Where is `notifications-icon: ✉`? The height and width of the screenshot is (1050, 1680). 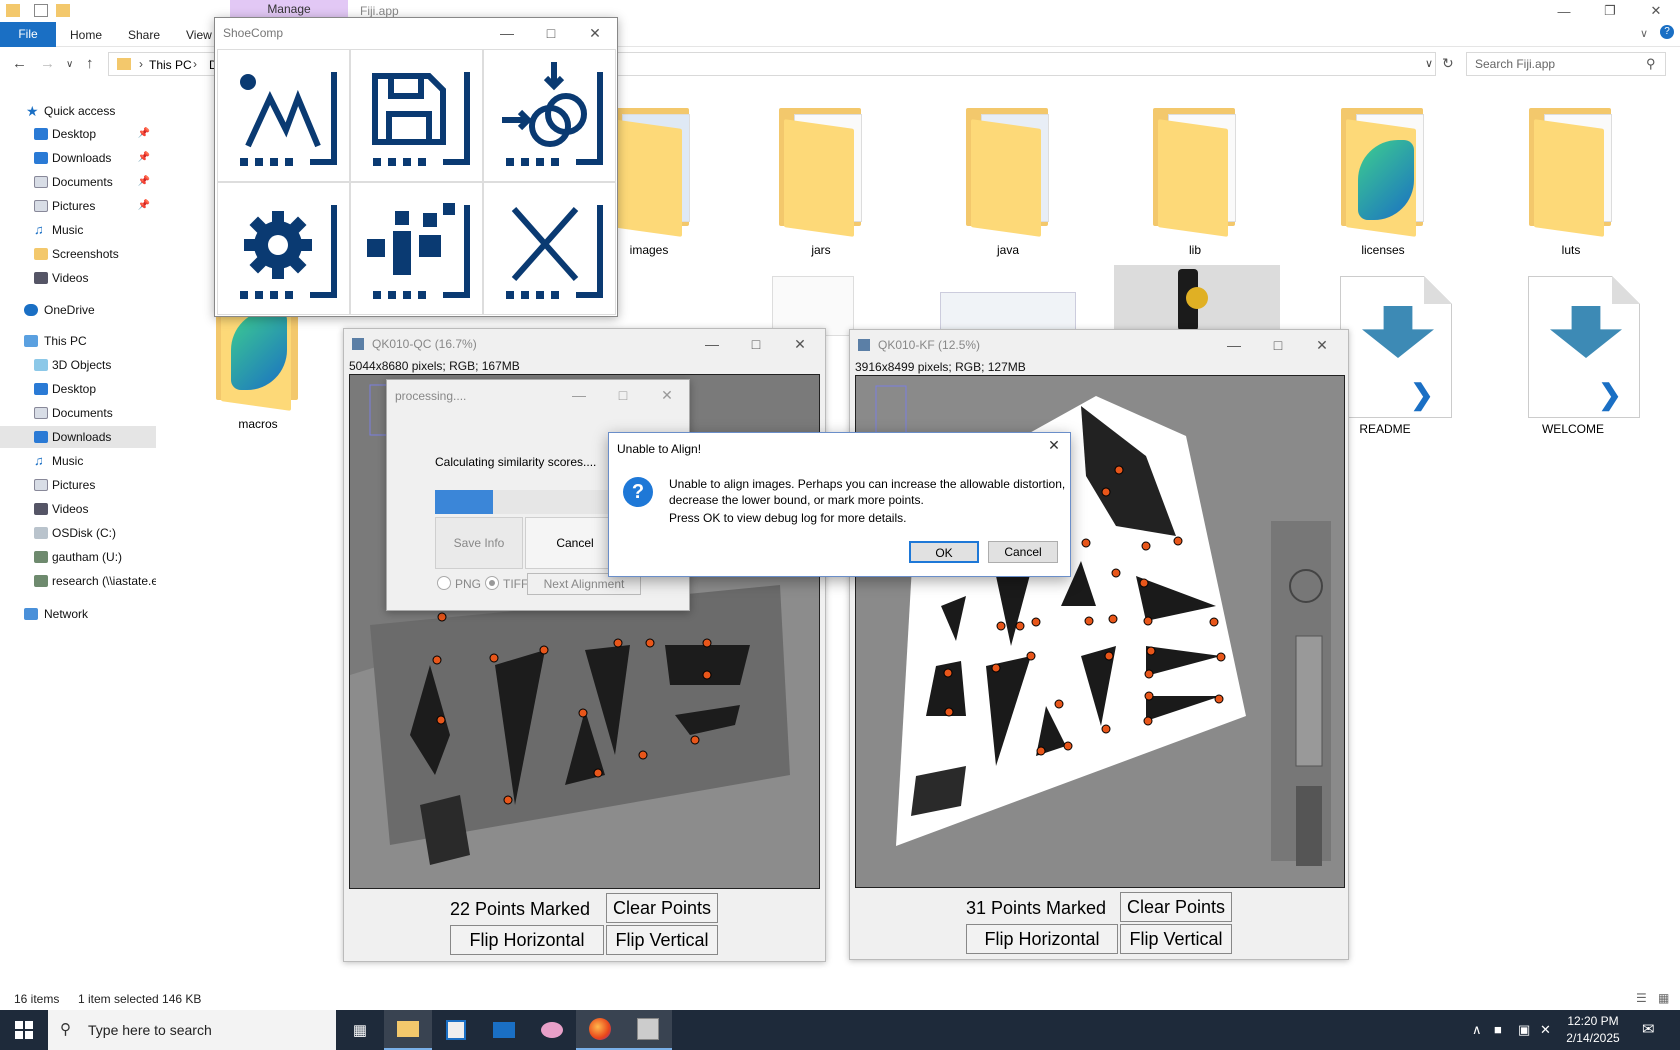 notifications-icon: ✉ is located at coordinates (1648, 1029).